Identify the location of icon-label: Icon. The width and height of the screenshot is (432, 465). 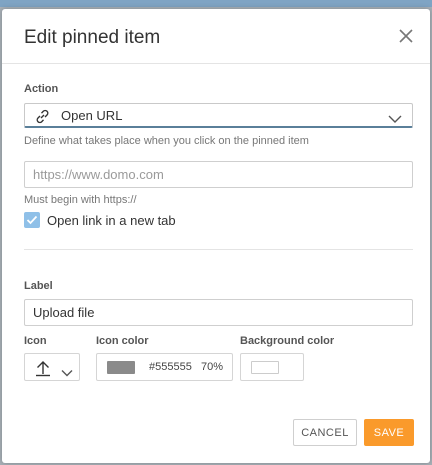
(35, 341).